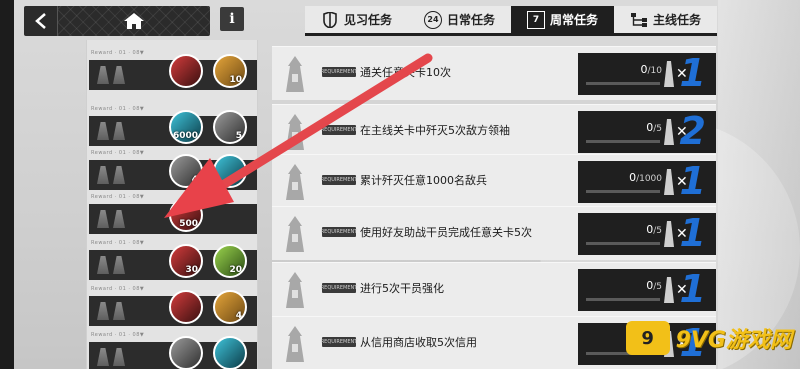  Describe the element at coordinates (235, 80) in the screenshot. I see `reward-count: 10` at that location.